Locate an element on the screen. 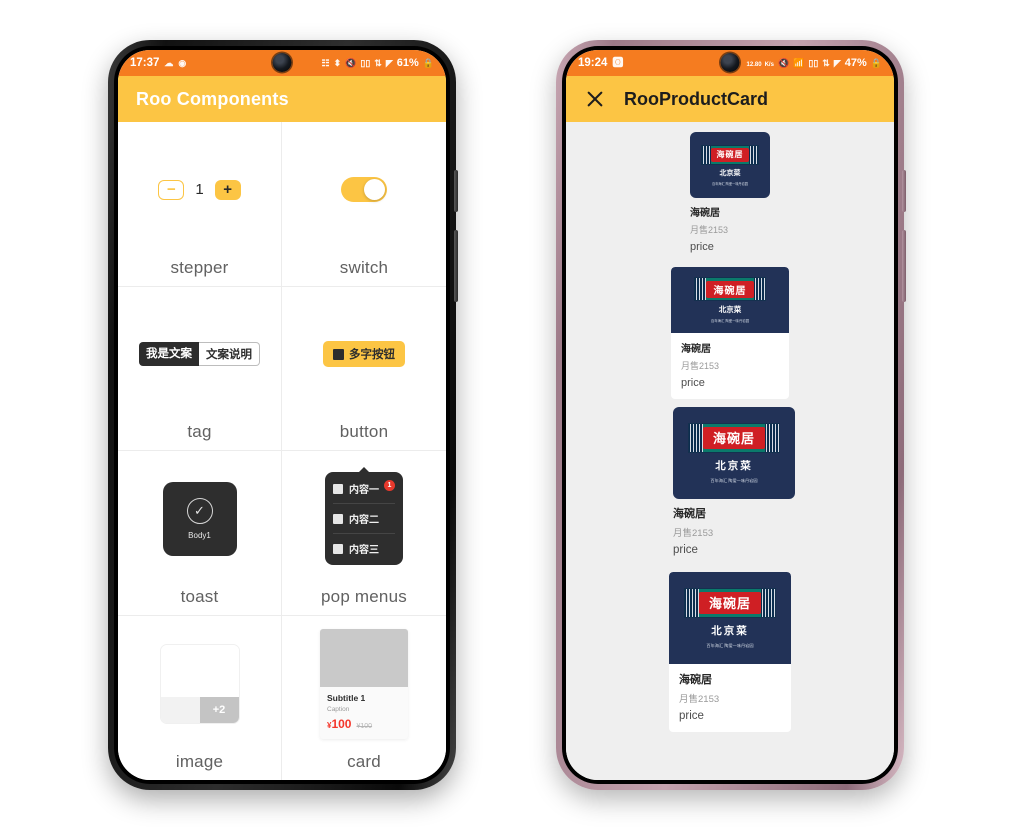  product-sales: 月售2153 is located at coordinates (699, 699).